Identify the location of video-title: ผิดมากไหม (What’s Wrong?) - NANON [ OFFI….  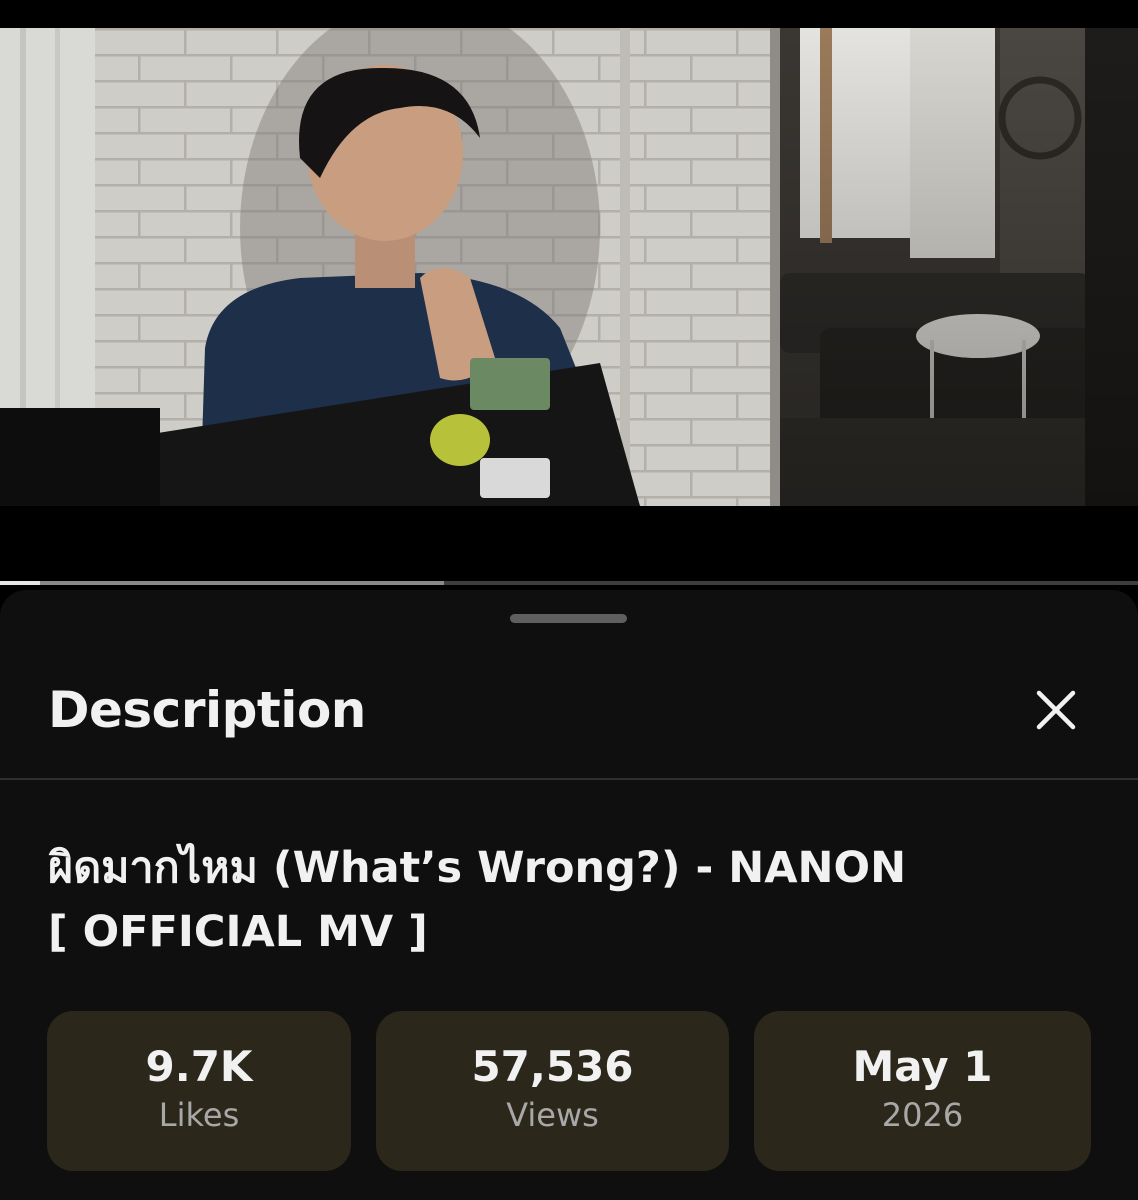
(573, 900).